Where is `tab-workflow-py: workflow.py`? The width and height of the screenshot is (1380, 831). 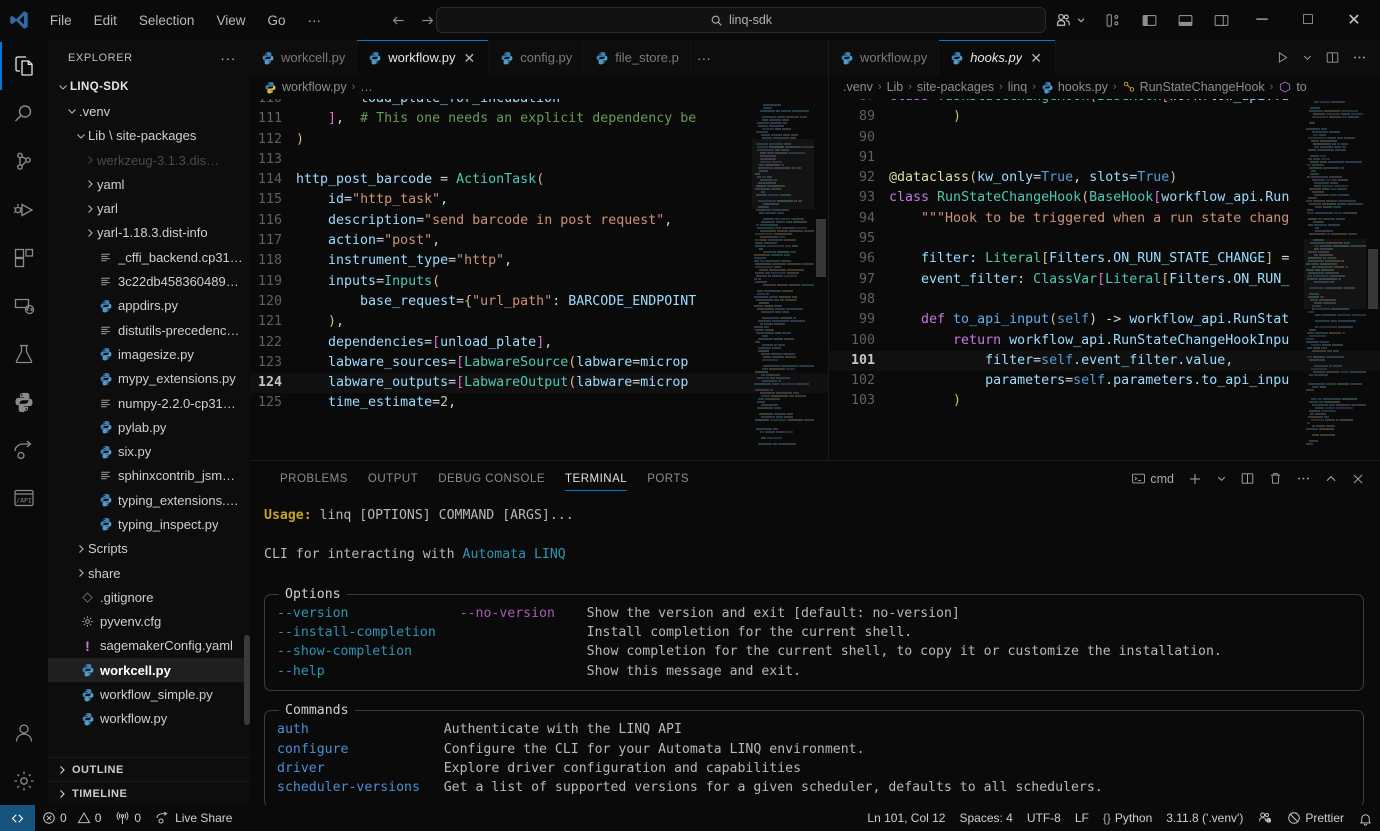
tab-workflow-py: workflow.py is located at coordinates (884, 57).